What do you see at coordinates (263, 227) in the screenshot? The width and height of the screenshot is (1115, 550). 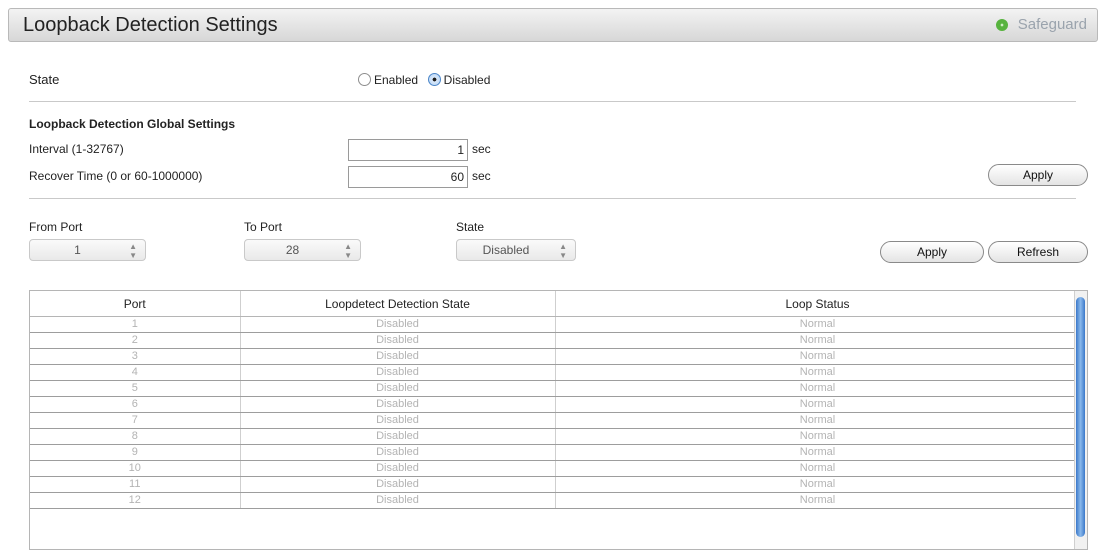 I see `to-port-label: To Port` at bounding box center [263, 227].